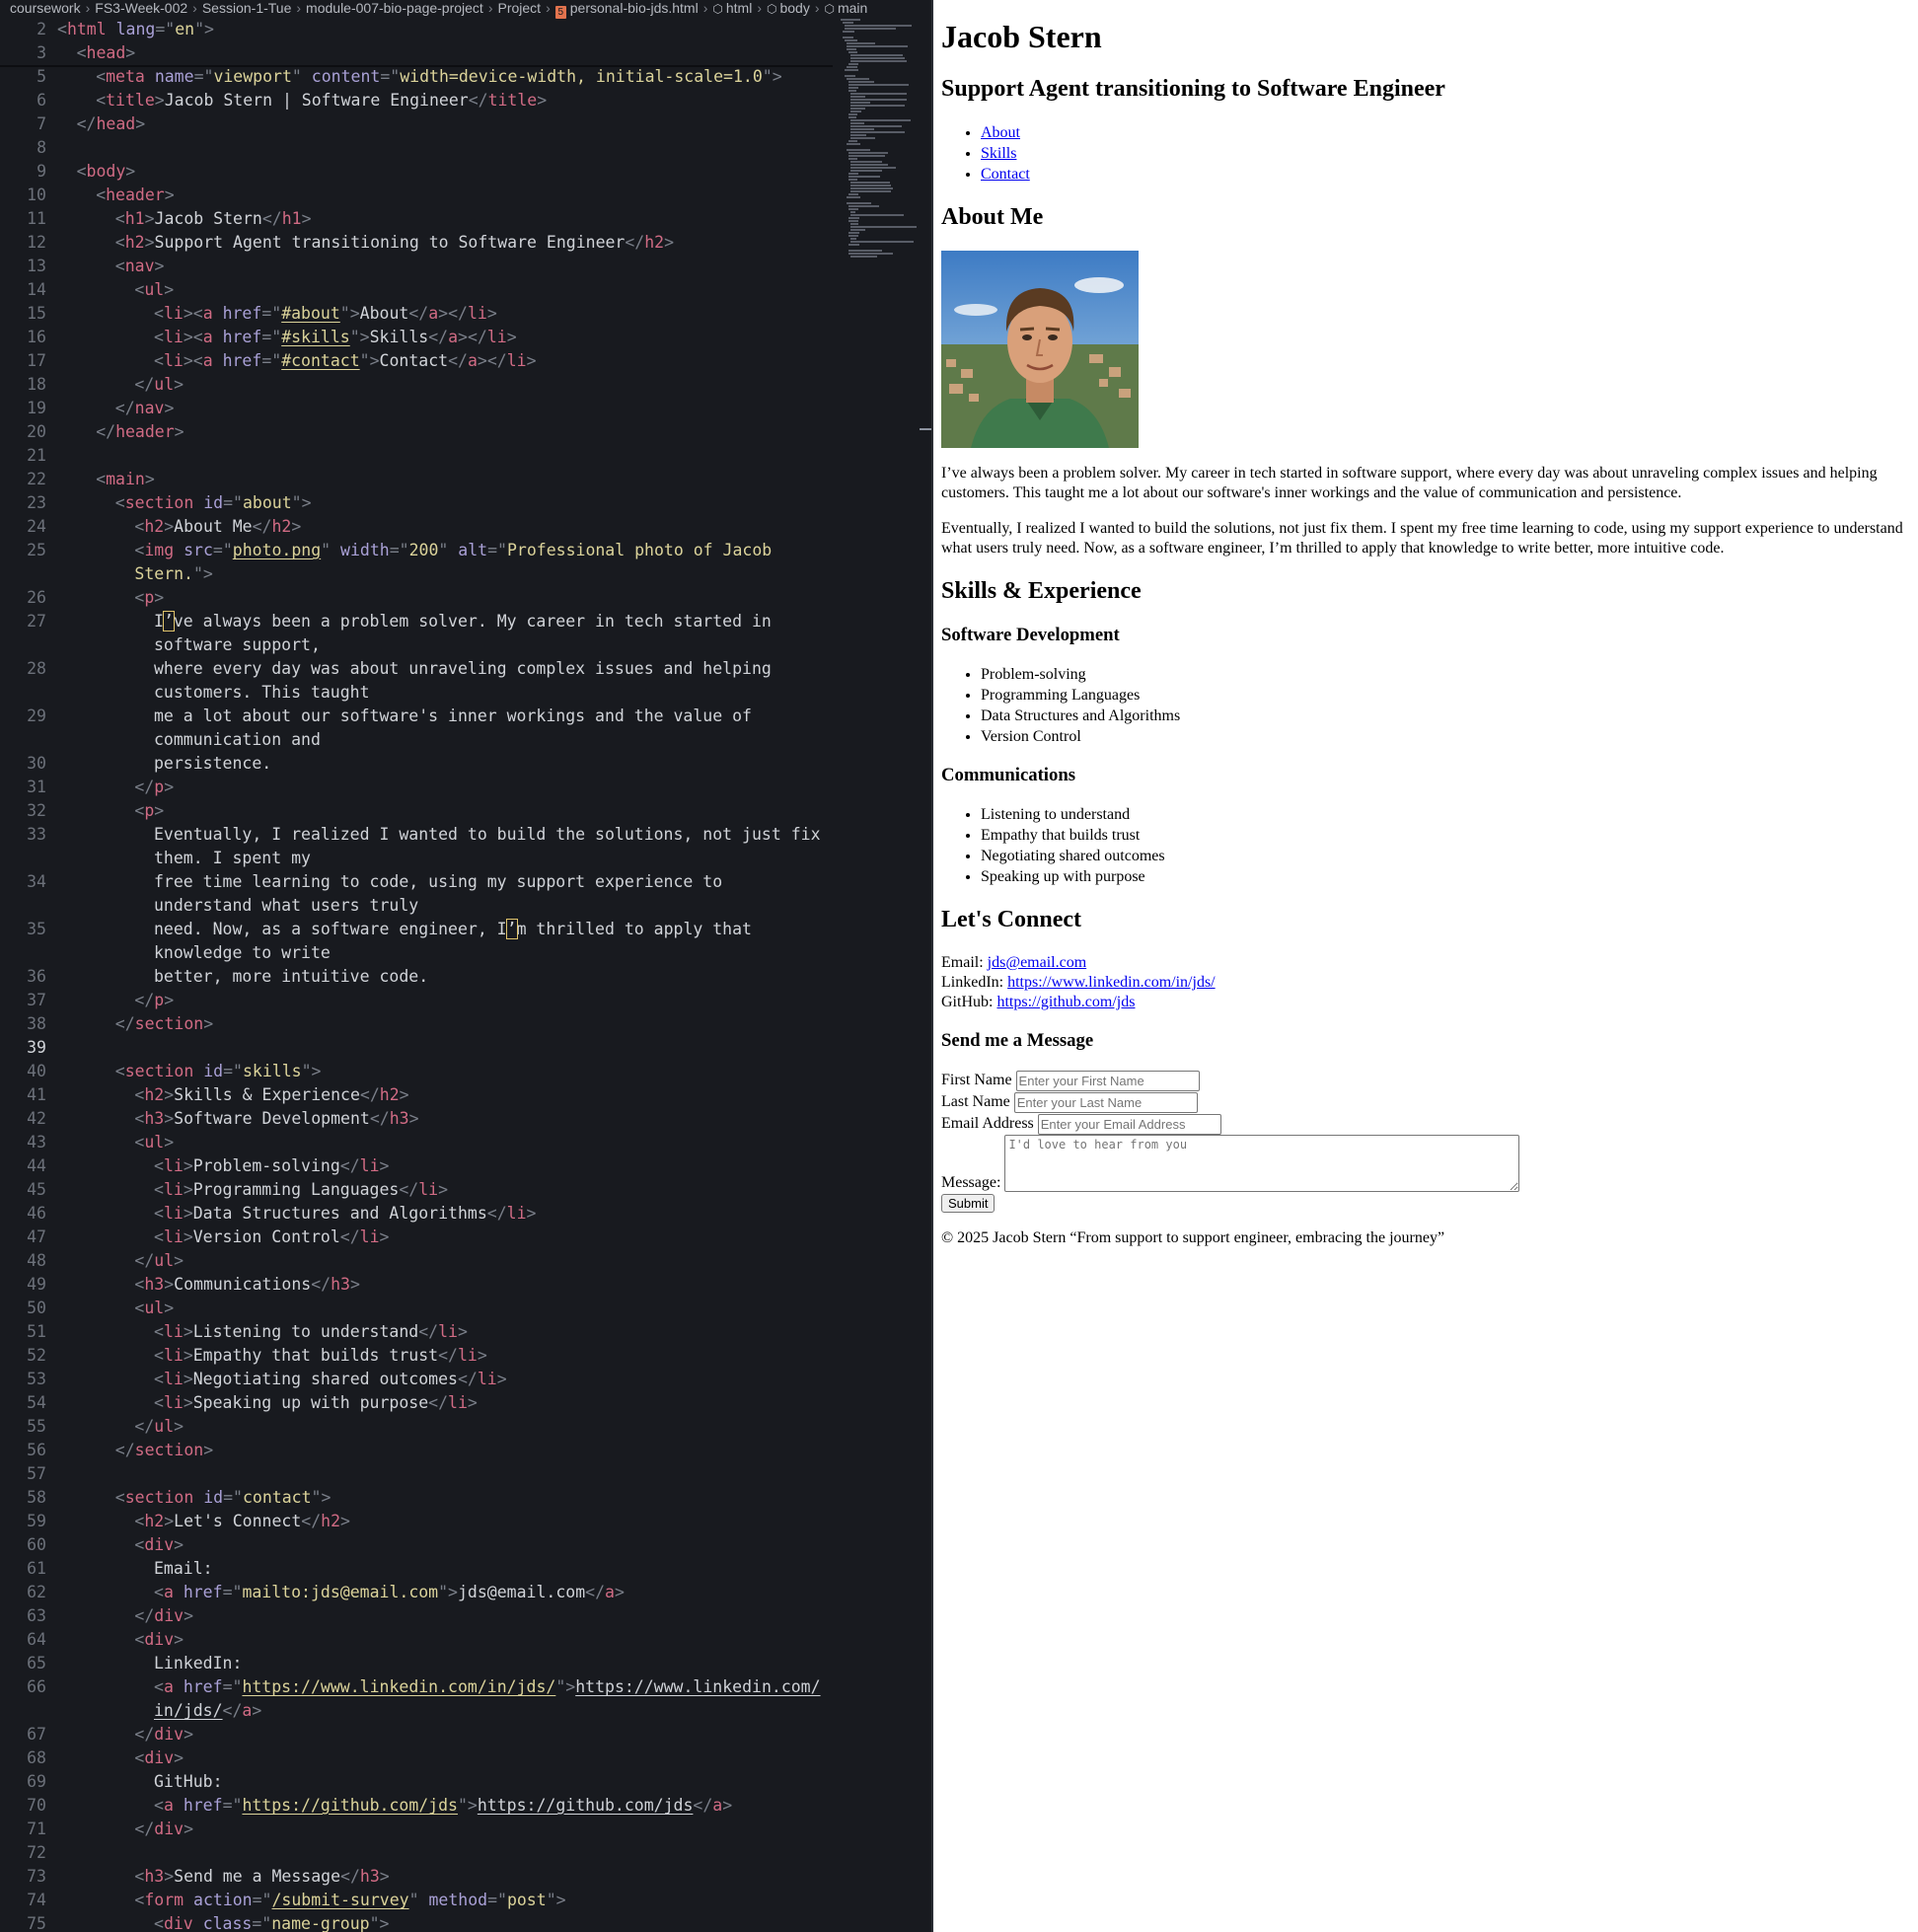 This screenshot has width=1918, height=1932. I want to click on code-line: 31 </p>, so click(419, 787).